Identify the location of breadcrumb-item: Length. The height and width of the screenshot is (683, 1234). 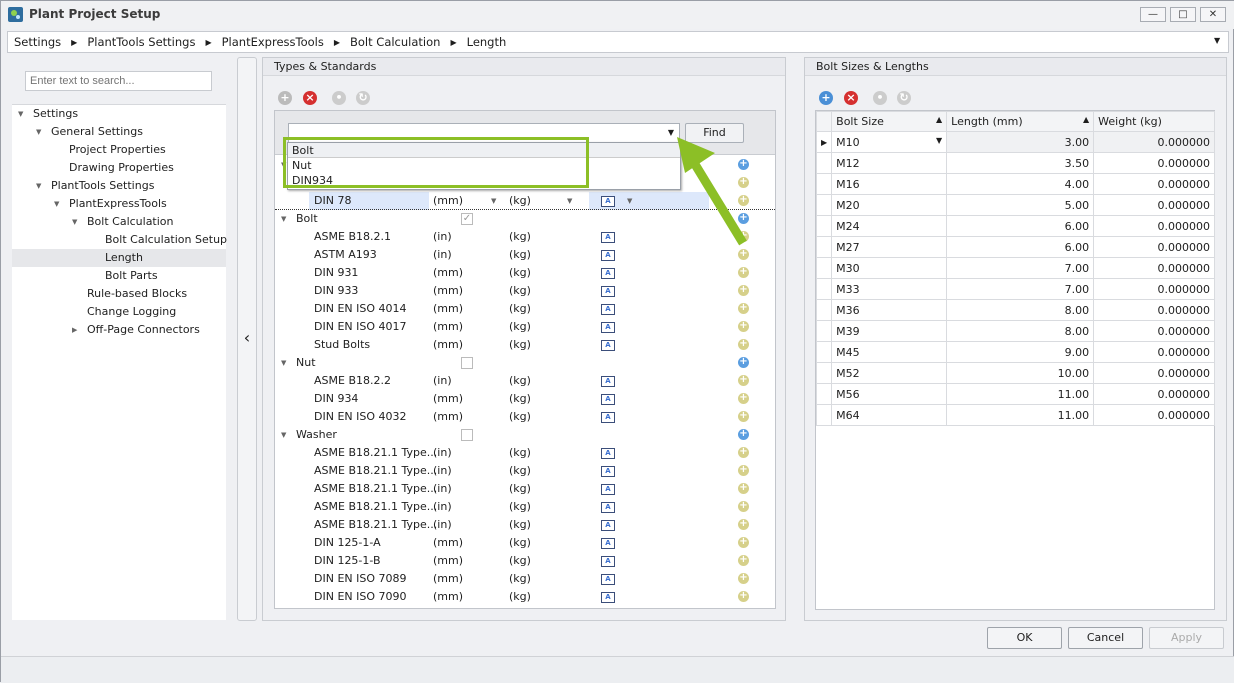
(487, 42).